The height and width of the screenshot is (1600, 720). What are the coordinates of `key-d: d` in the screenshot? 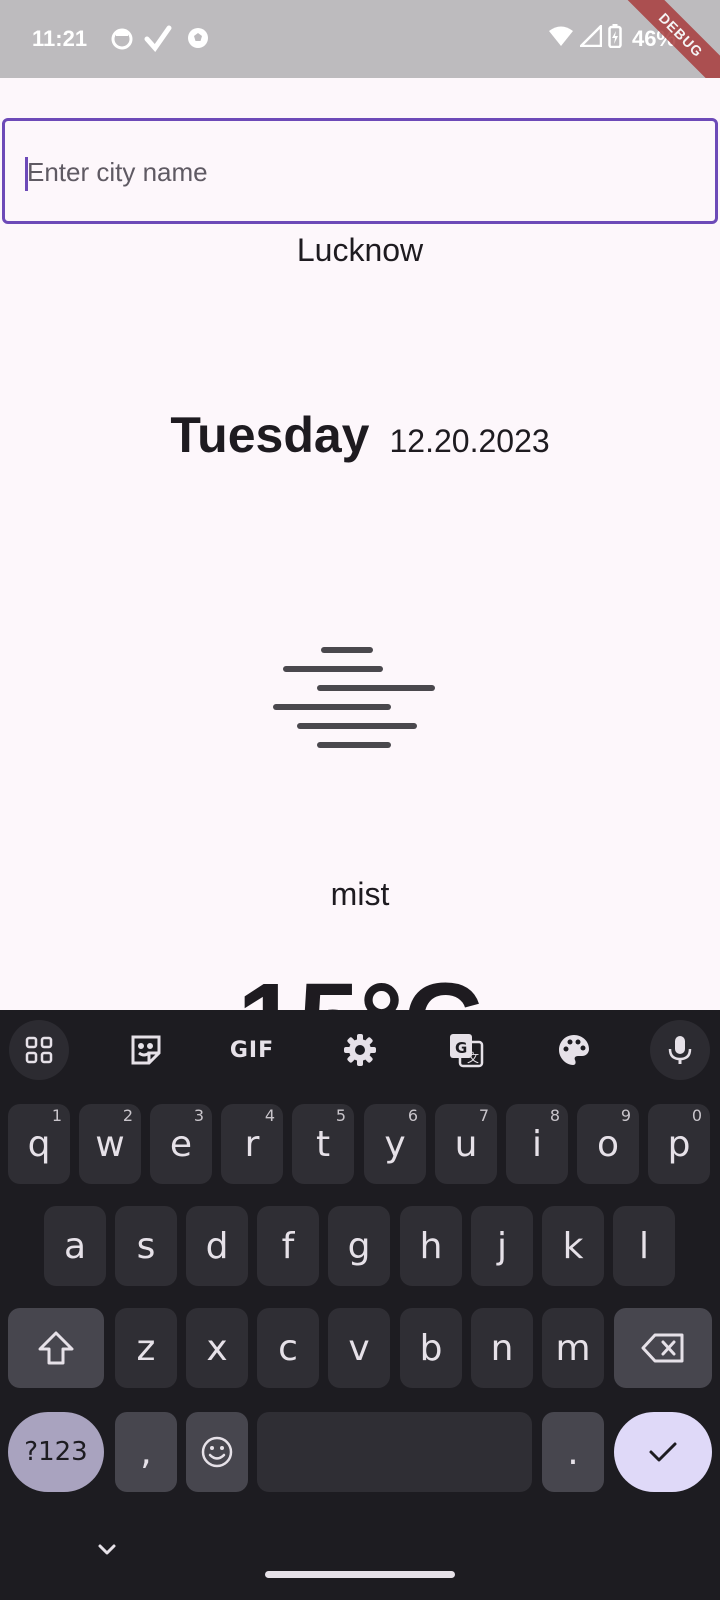 It's located at (217, 1246).